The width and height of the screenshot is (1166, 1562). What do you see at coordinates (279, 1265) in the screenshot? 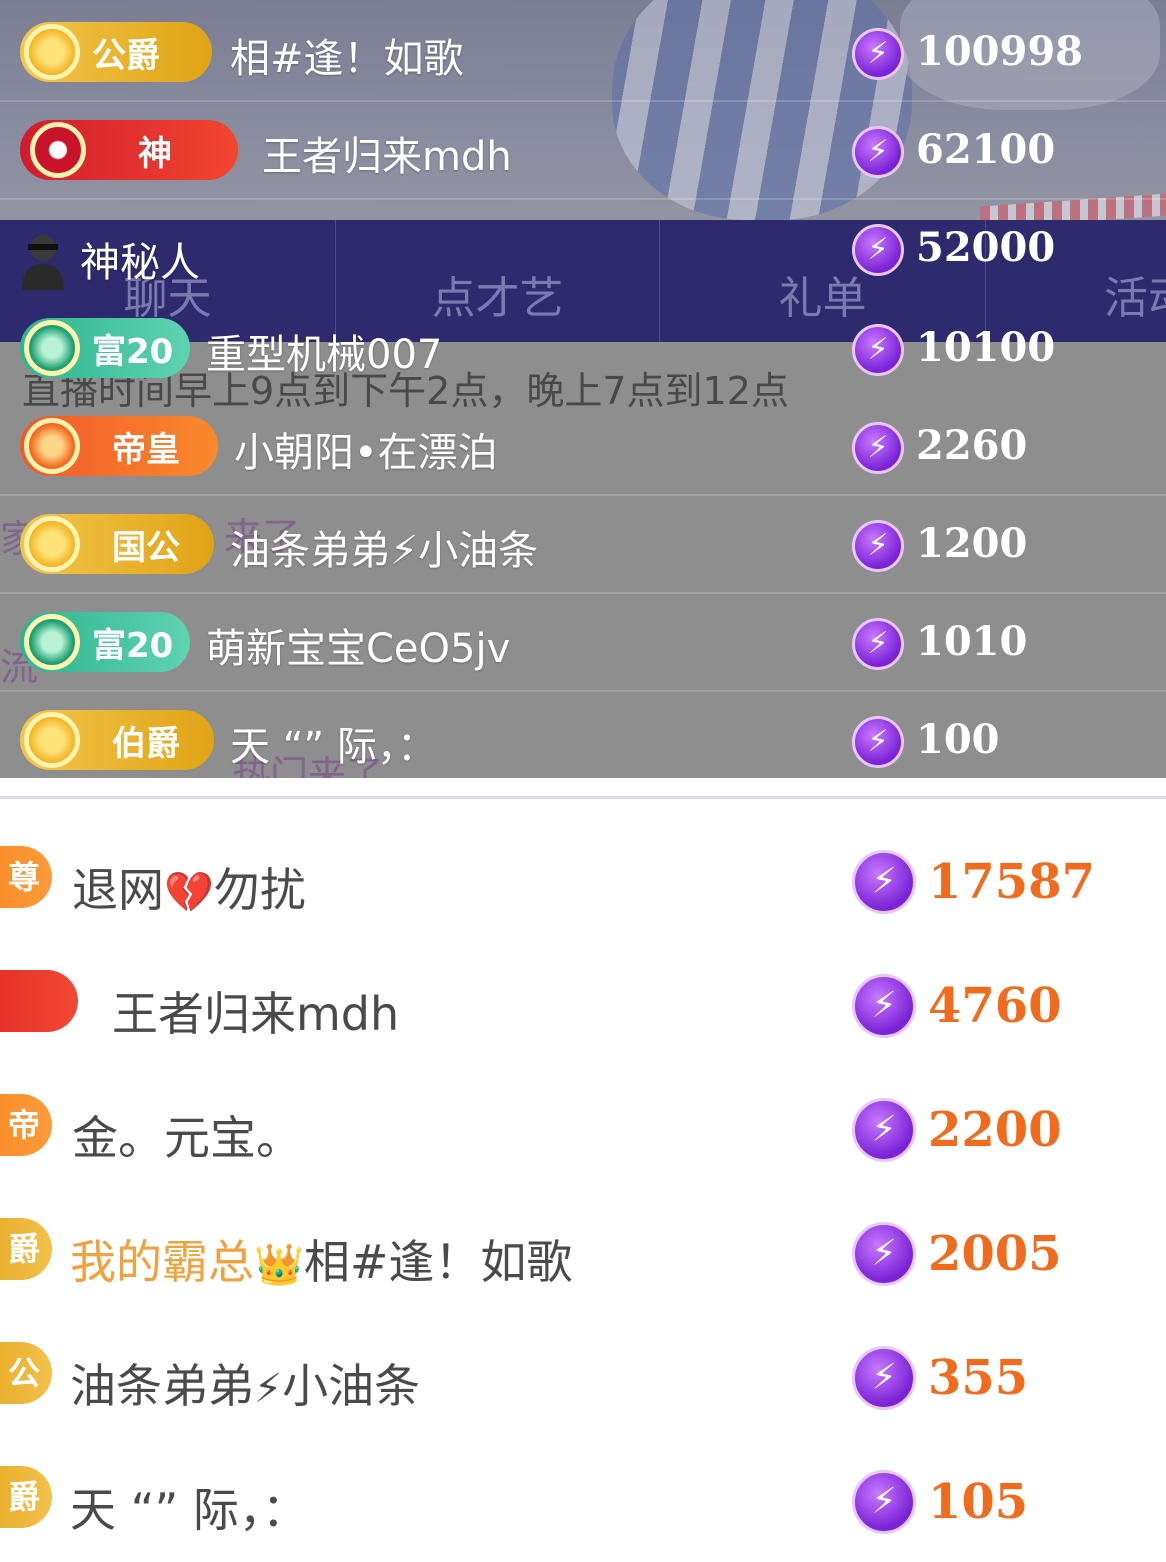
I see `crown-icon: 👑` at bounding box center [279, 1265].